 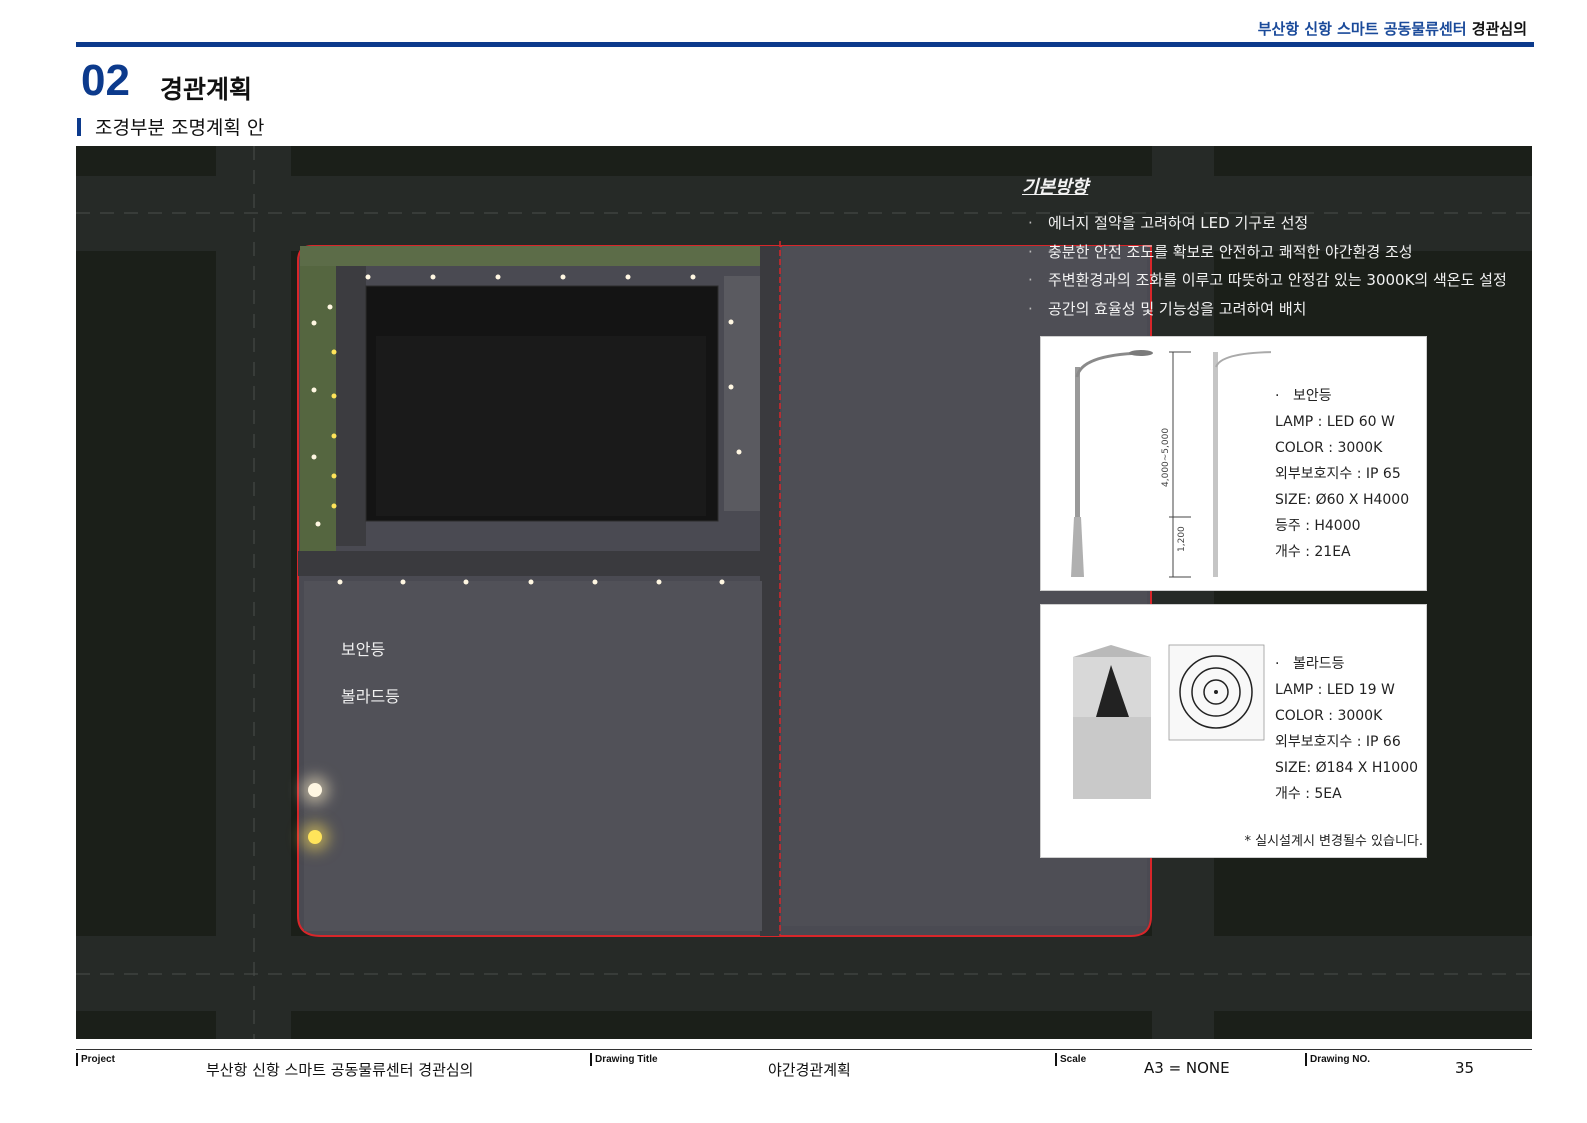 I want to click on header-project-title-black: 경관심의, so click(x=1499, y=29).